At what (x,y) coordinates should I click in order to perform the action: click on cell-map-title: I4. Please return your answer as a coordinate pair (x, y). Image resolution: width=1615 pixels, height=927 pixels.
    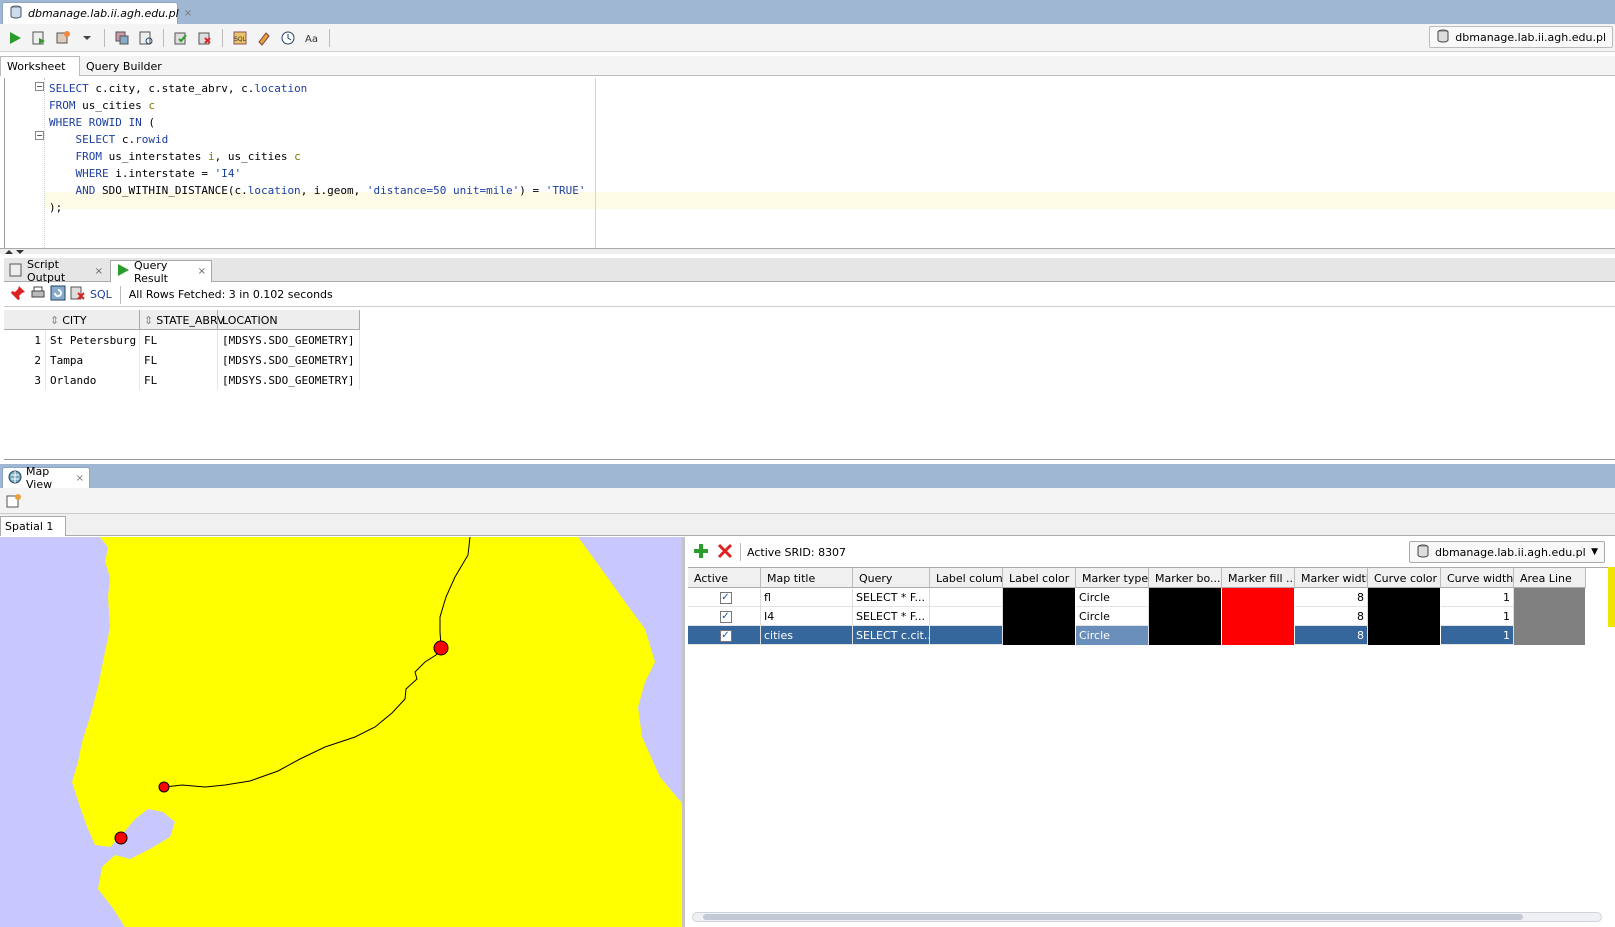
    Looking at the image, I should click on (807, 616).